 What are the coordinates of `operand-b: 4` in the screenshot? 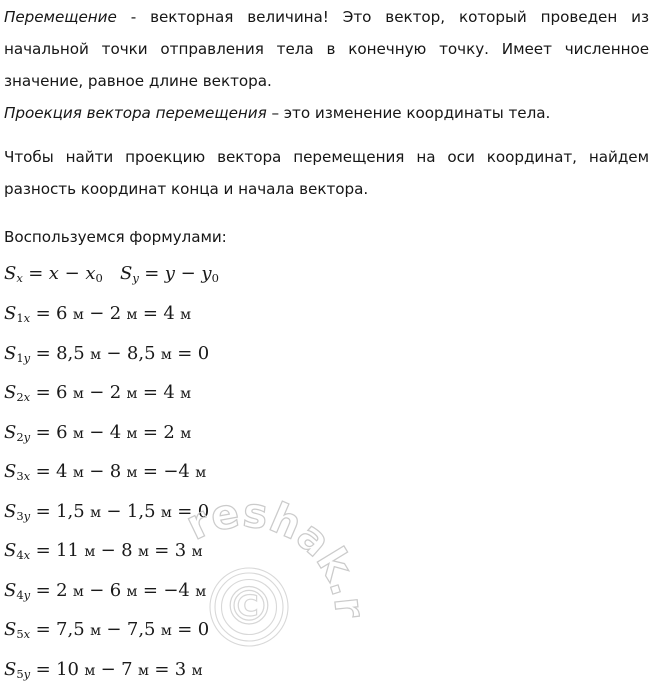 It's located at (115, 432).